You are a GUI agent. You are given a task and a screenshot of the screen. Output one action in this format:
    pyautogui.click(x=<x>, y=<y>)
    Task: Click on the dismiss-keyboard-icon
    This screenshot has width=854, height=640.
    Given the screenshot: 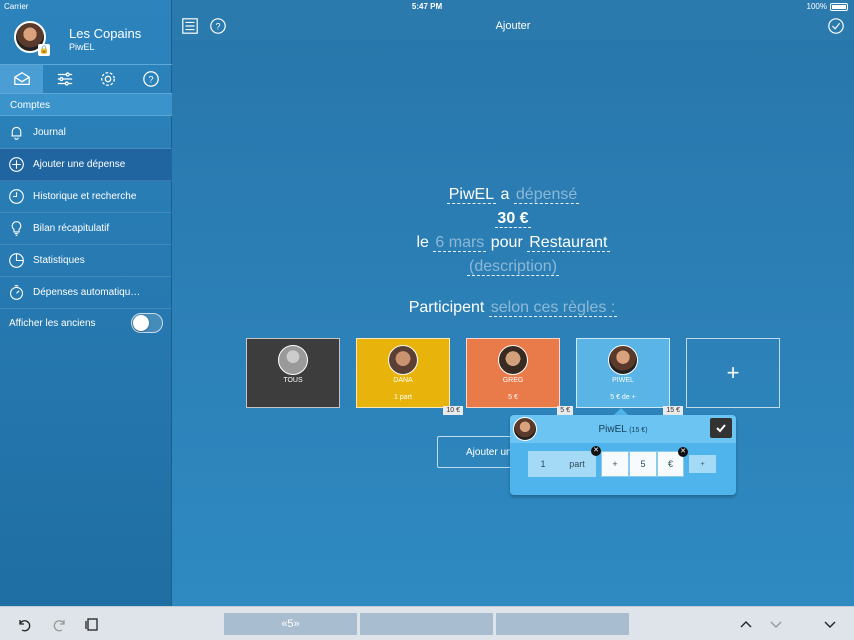 What is the action you would take?
    pyautogui.click(x=830, y=624)
    